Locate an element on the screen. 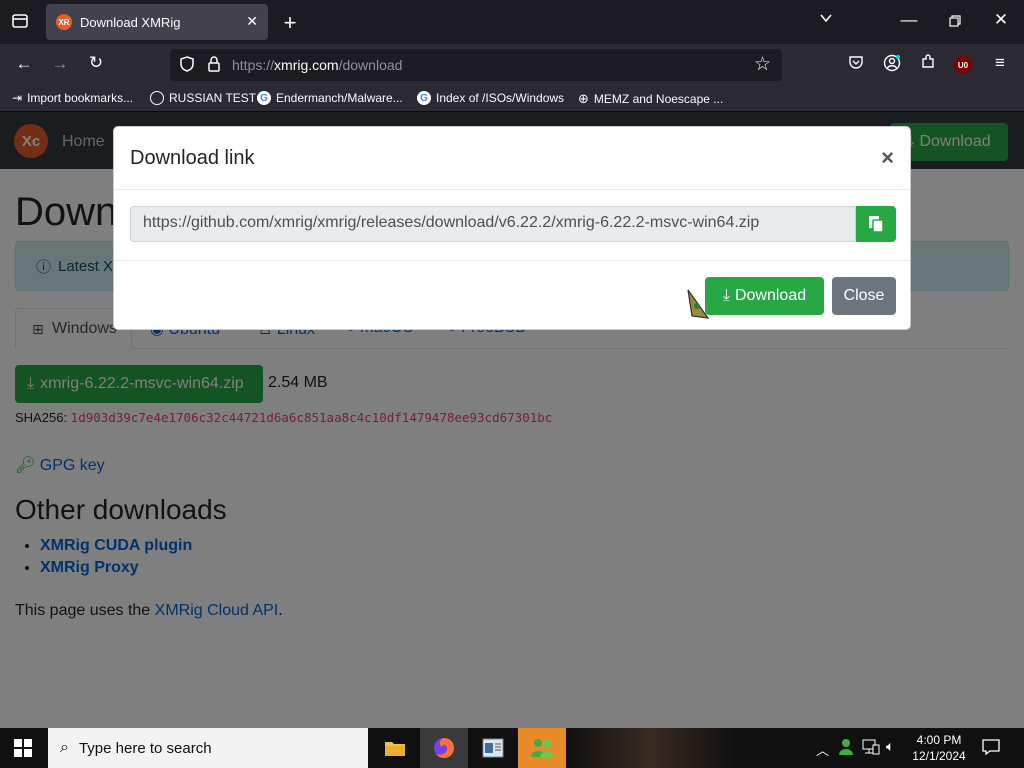  taskbar-wallpaper-peek is located at coordinates (651, 748).